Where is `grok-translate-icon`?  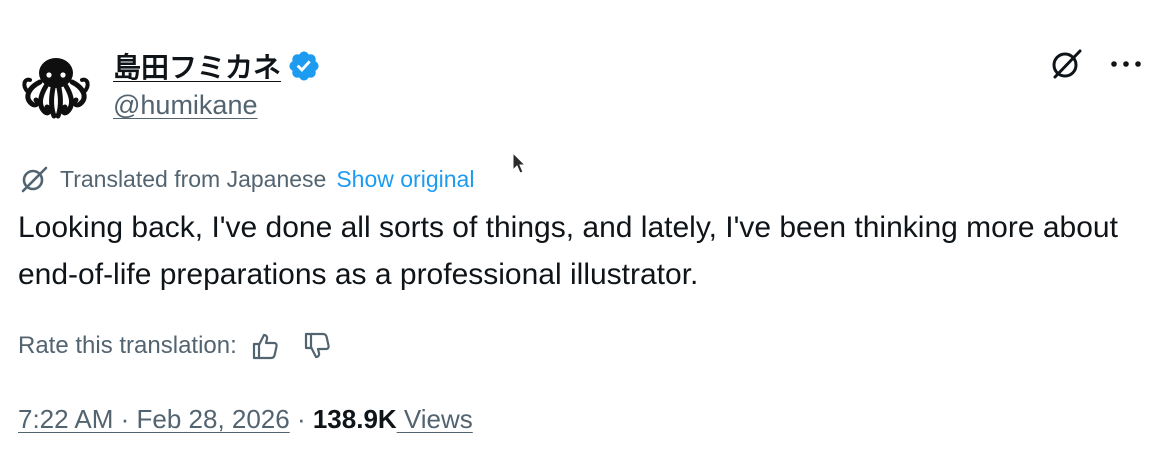 grok-translate-icon is located at coordinates (34, 179).